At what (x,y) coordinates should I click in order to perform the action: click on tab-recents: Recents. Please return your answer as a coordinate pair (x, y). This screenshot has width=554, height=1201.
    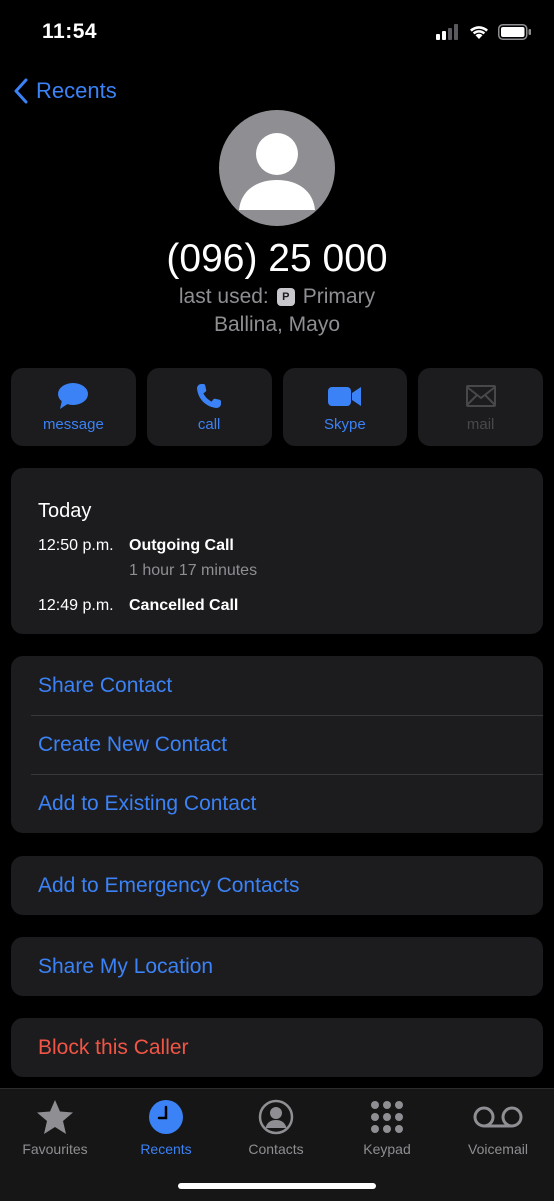
    Looking at the image, I should click on (166, 1127).